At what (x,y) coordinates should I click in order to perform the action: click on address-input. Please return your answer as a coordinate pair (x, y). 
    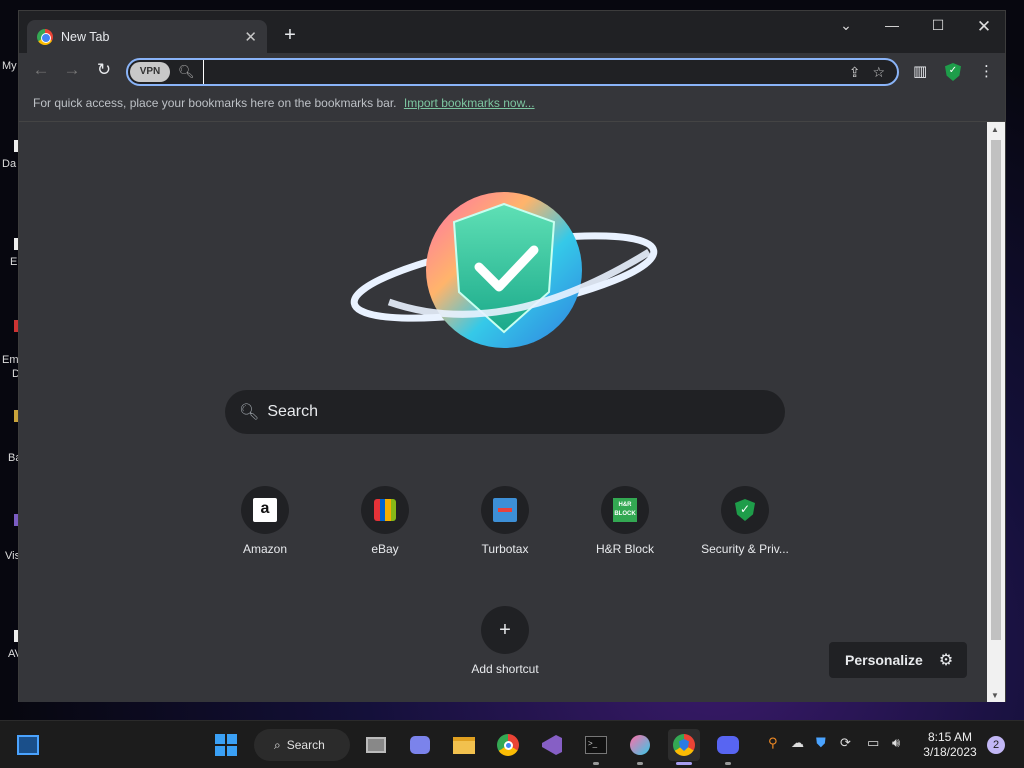
    Looking at the image, I should click on (525, 72).